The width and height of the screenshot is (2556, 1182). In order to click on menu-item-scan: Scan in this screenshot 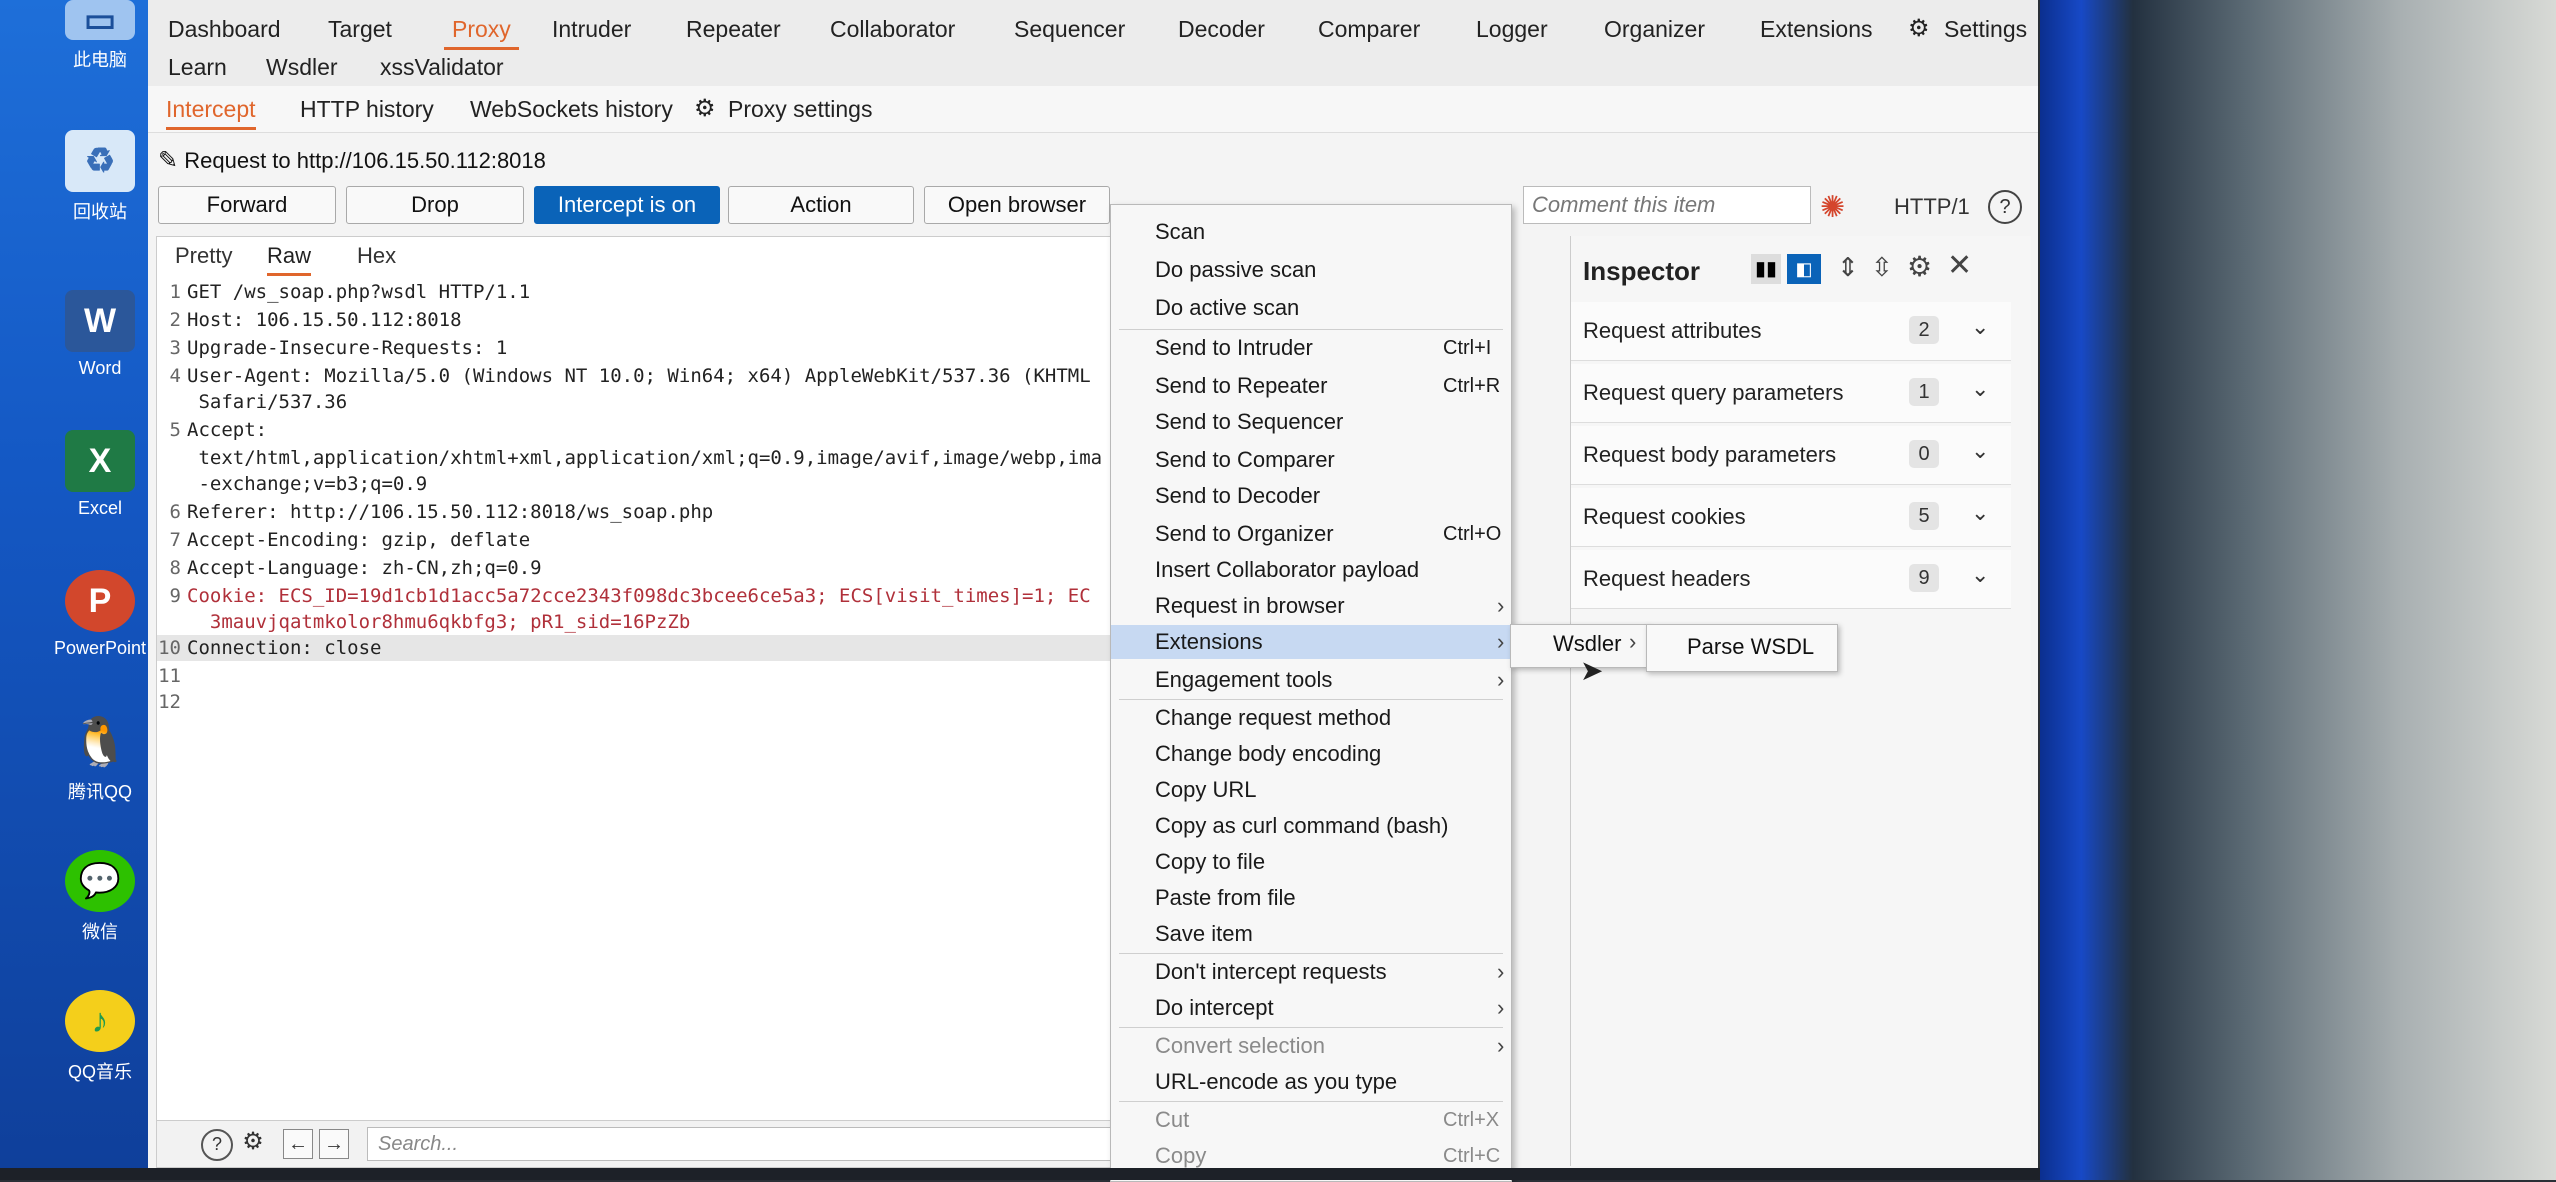, I will do `click(1311, 232)`.